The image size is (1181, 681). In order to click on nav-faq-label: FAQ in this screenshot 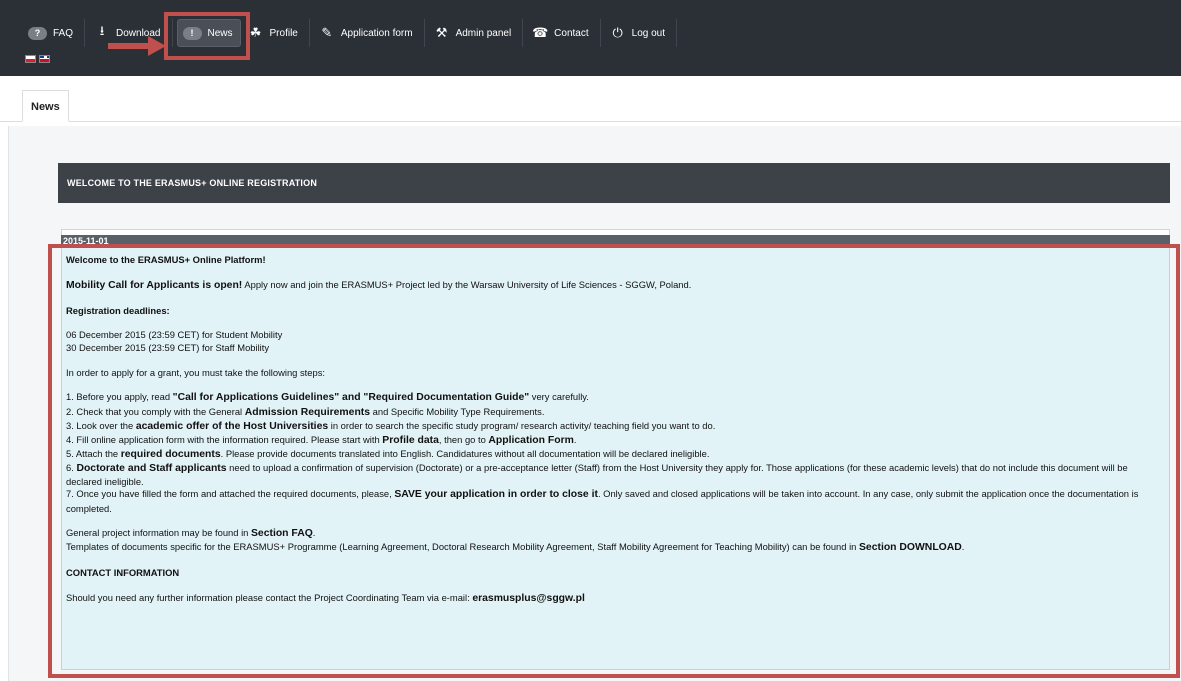, I will do `click(63, 33)`.